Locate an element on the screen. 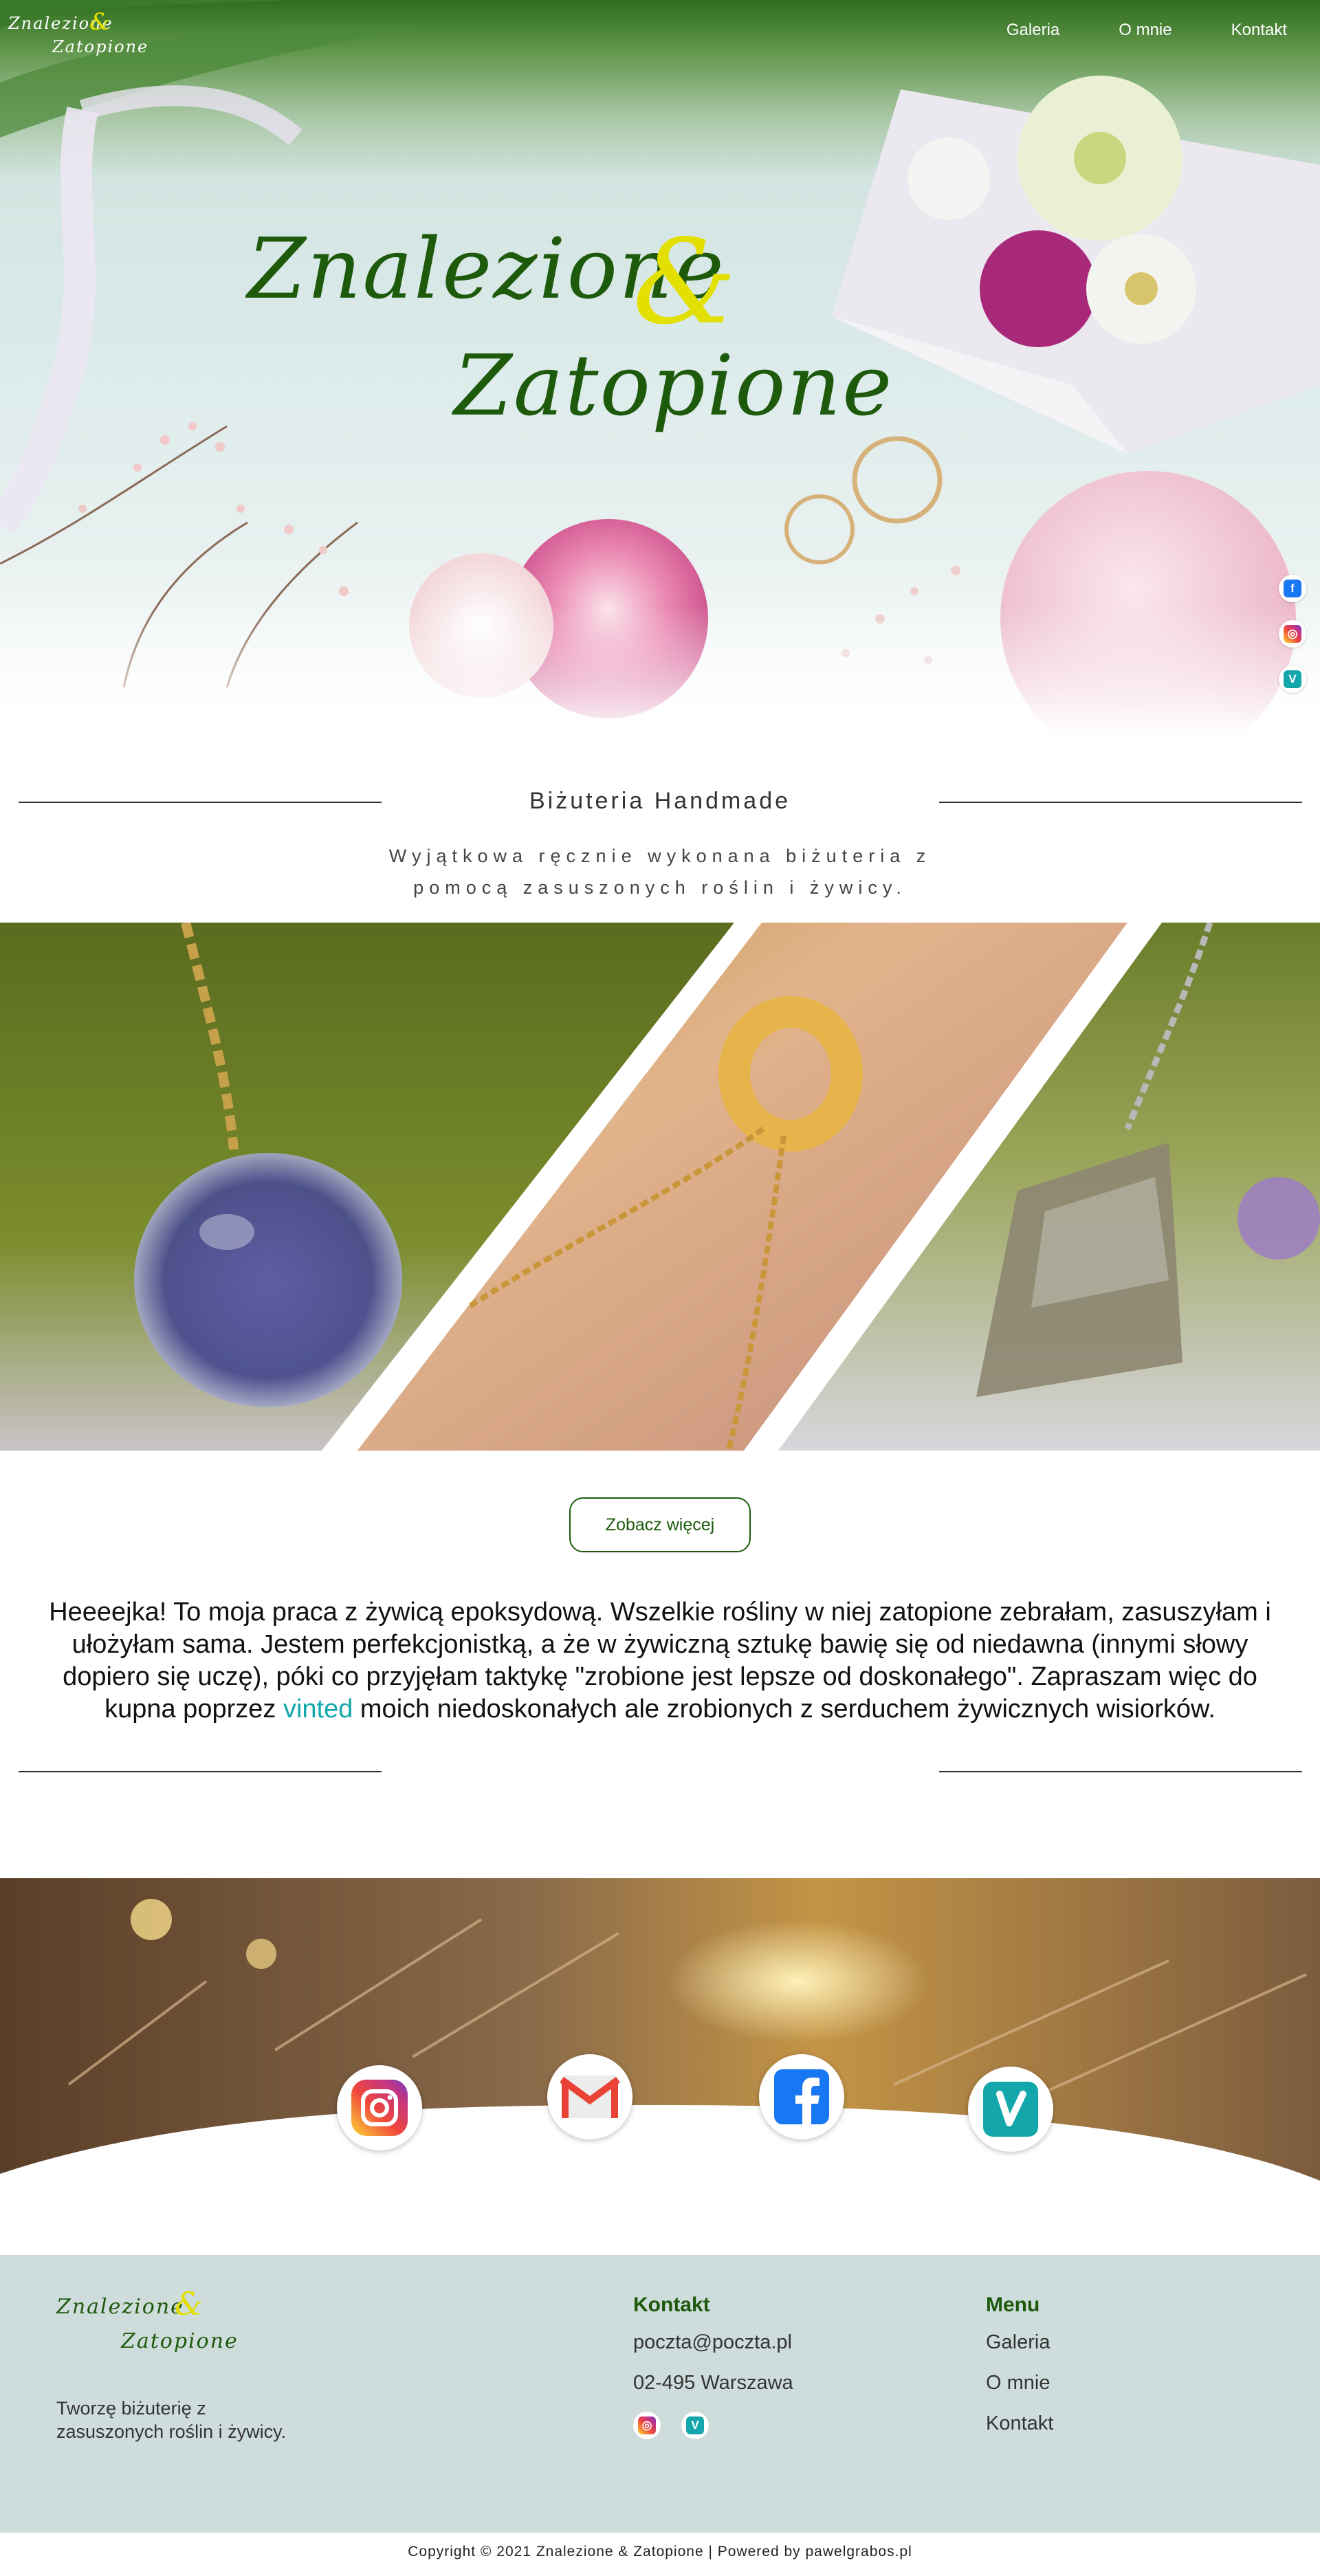 The height and width of the screenshot is (2576, 1320). vinted-icon is located at coordinates (1010, 2109).